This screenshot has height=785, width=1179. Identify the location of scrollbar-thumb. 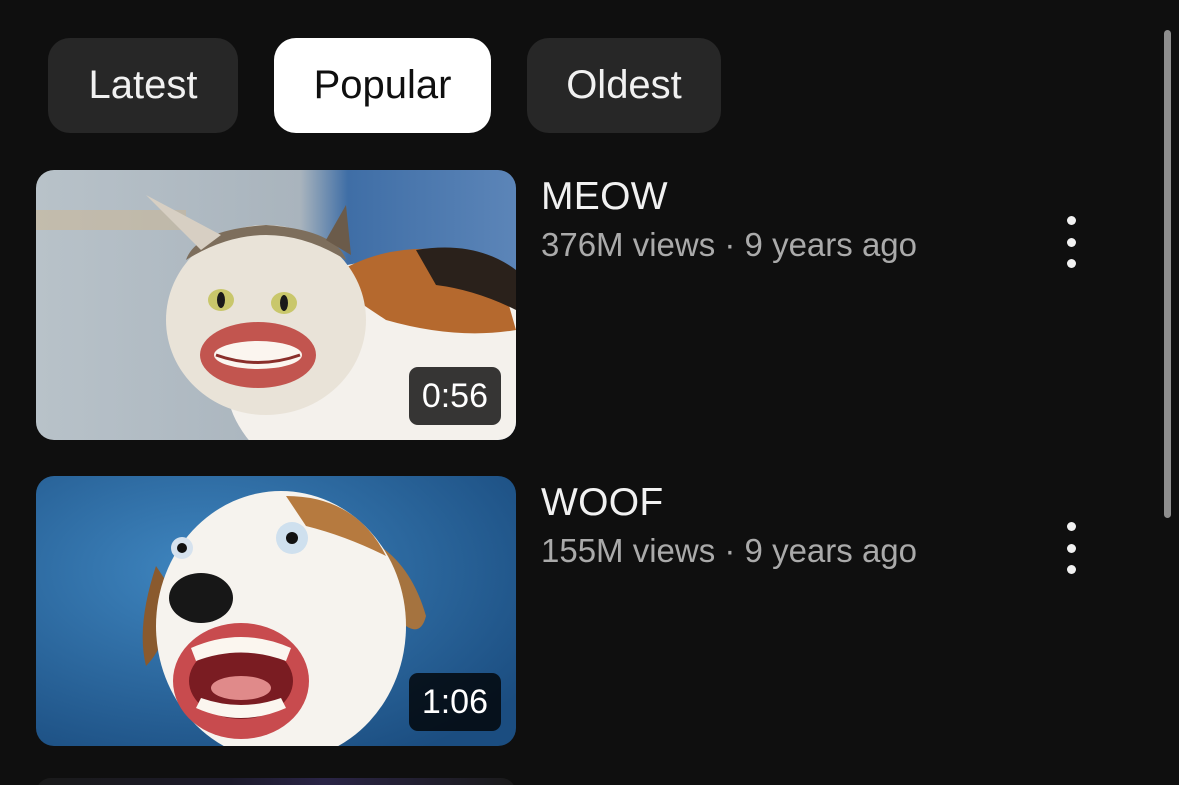
(1167, 274).